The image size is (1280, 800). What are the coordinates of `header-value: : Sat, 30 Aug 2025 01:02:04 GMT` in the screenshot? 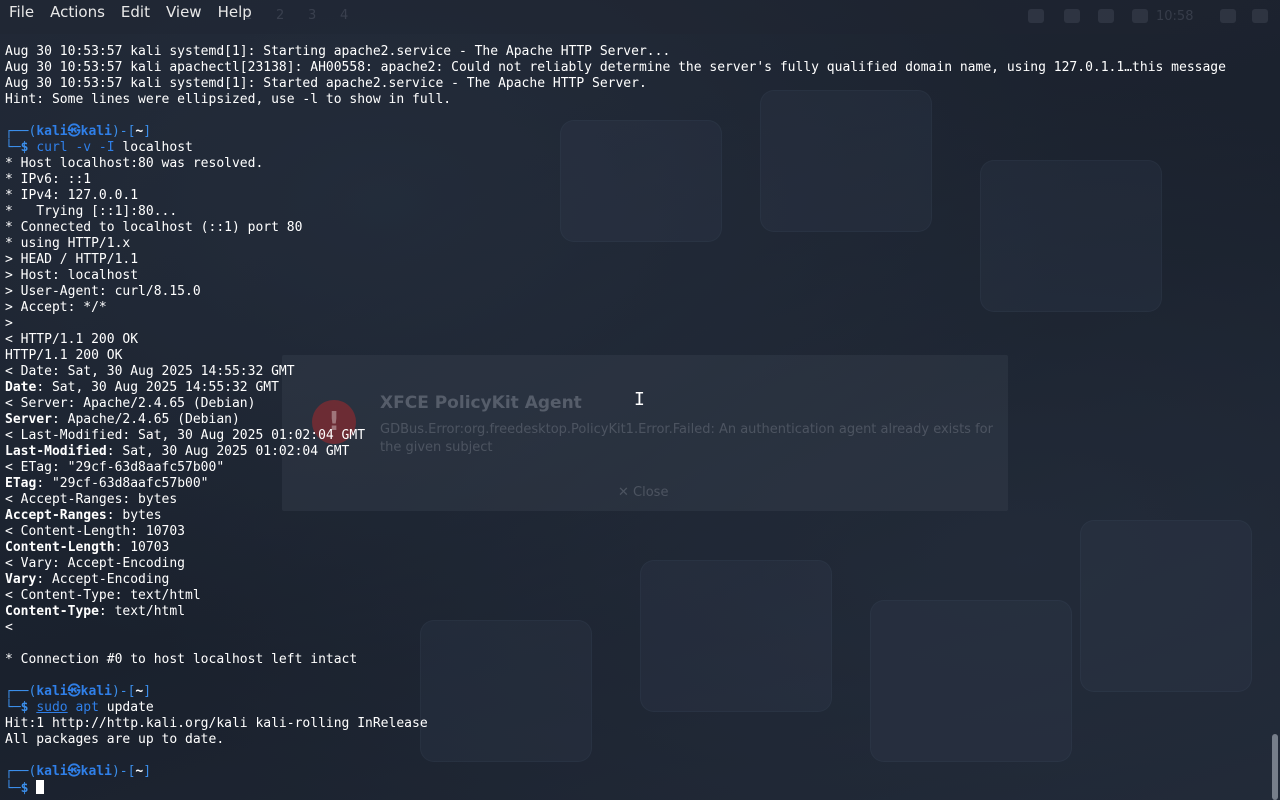 It's located at (228, 451).